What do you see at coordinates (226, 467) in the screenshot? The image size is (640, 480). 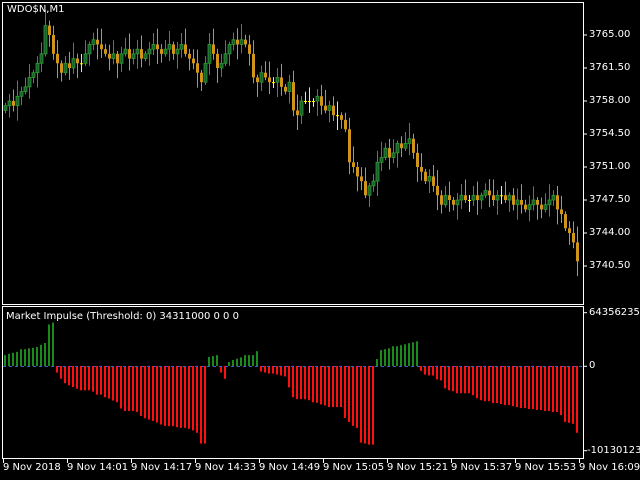 I see `time-label: 9 Nov 14:33` at bounding box center [226, 467].